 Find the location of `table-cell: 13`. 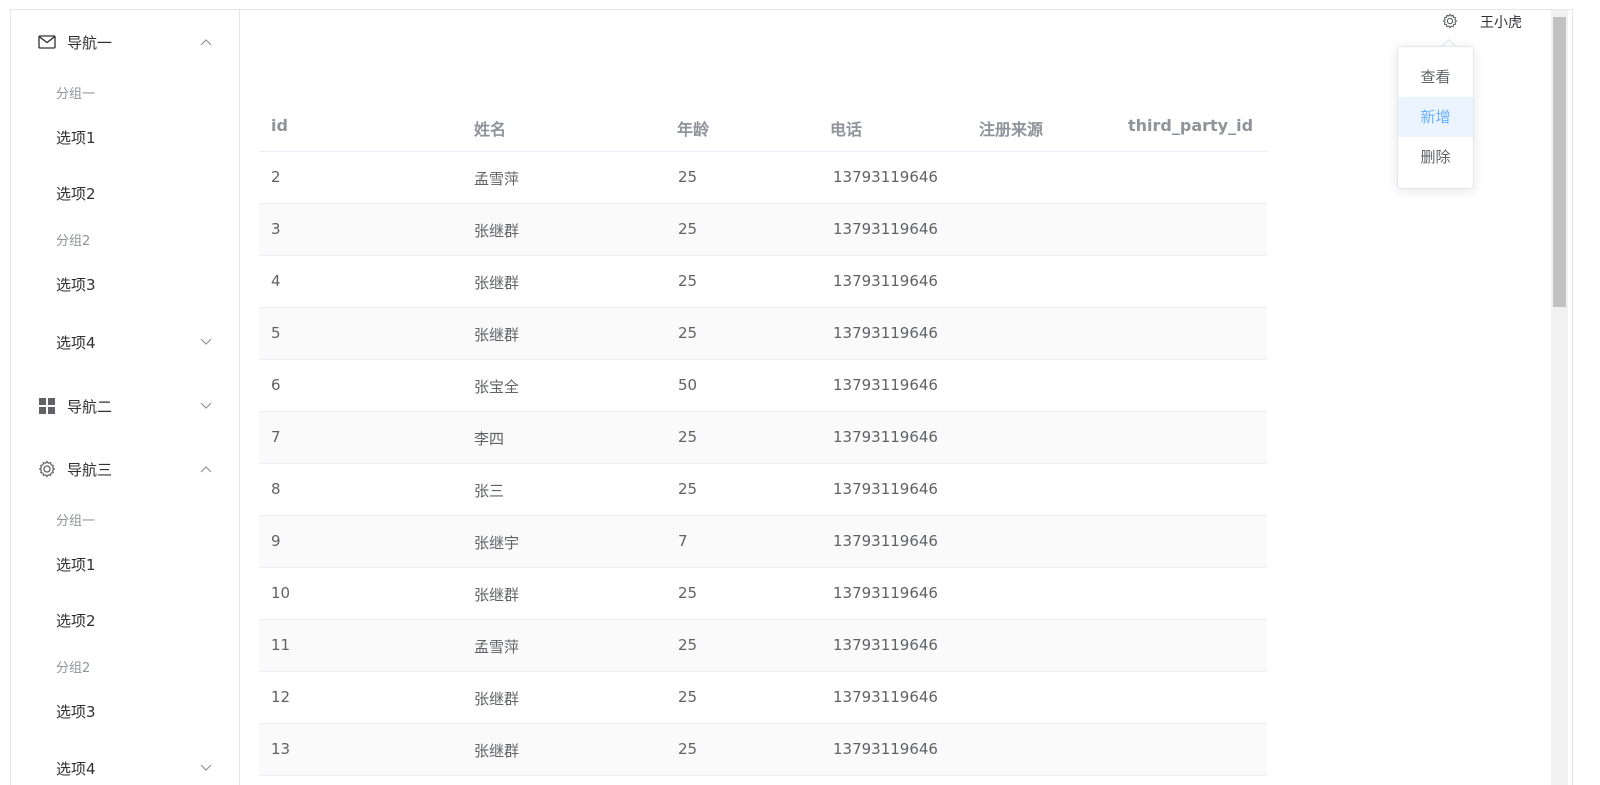

table-cell: 13 is located at coordinates (281, 749).